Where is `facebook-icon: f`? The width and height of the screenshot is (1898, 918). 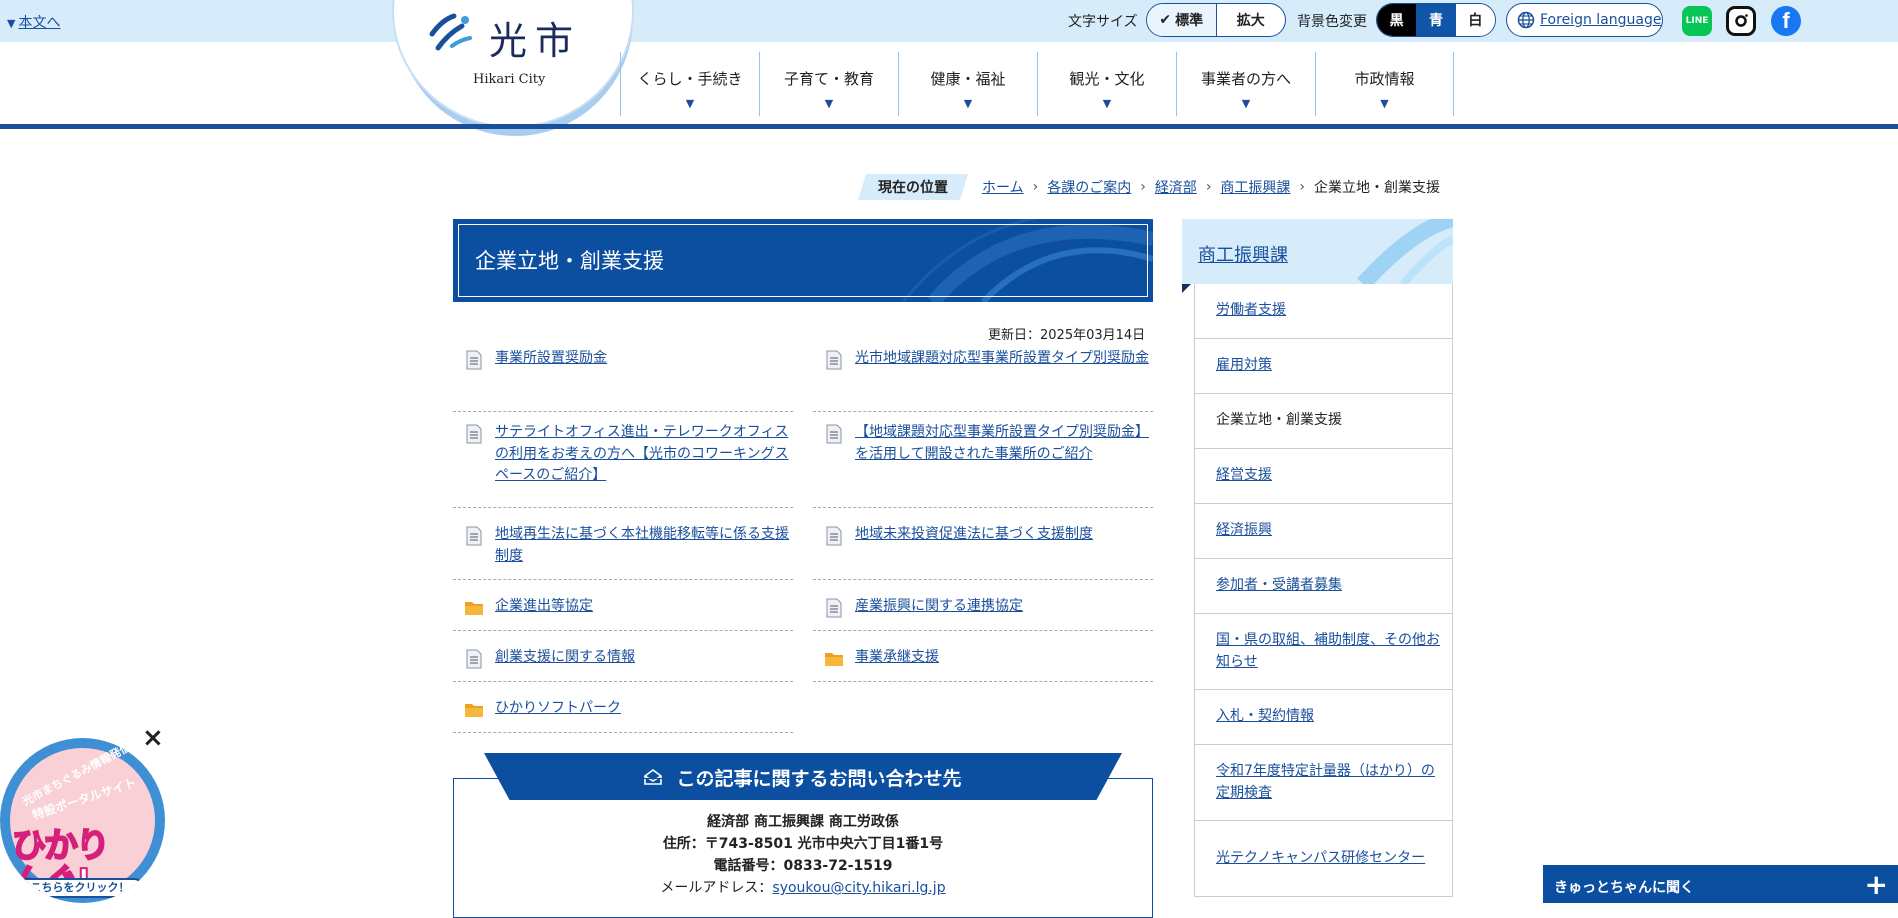
facebook-icon: f is located at coordinates (1786, 21).